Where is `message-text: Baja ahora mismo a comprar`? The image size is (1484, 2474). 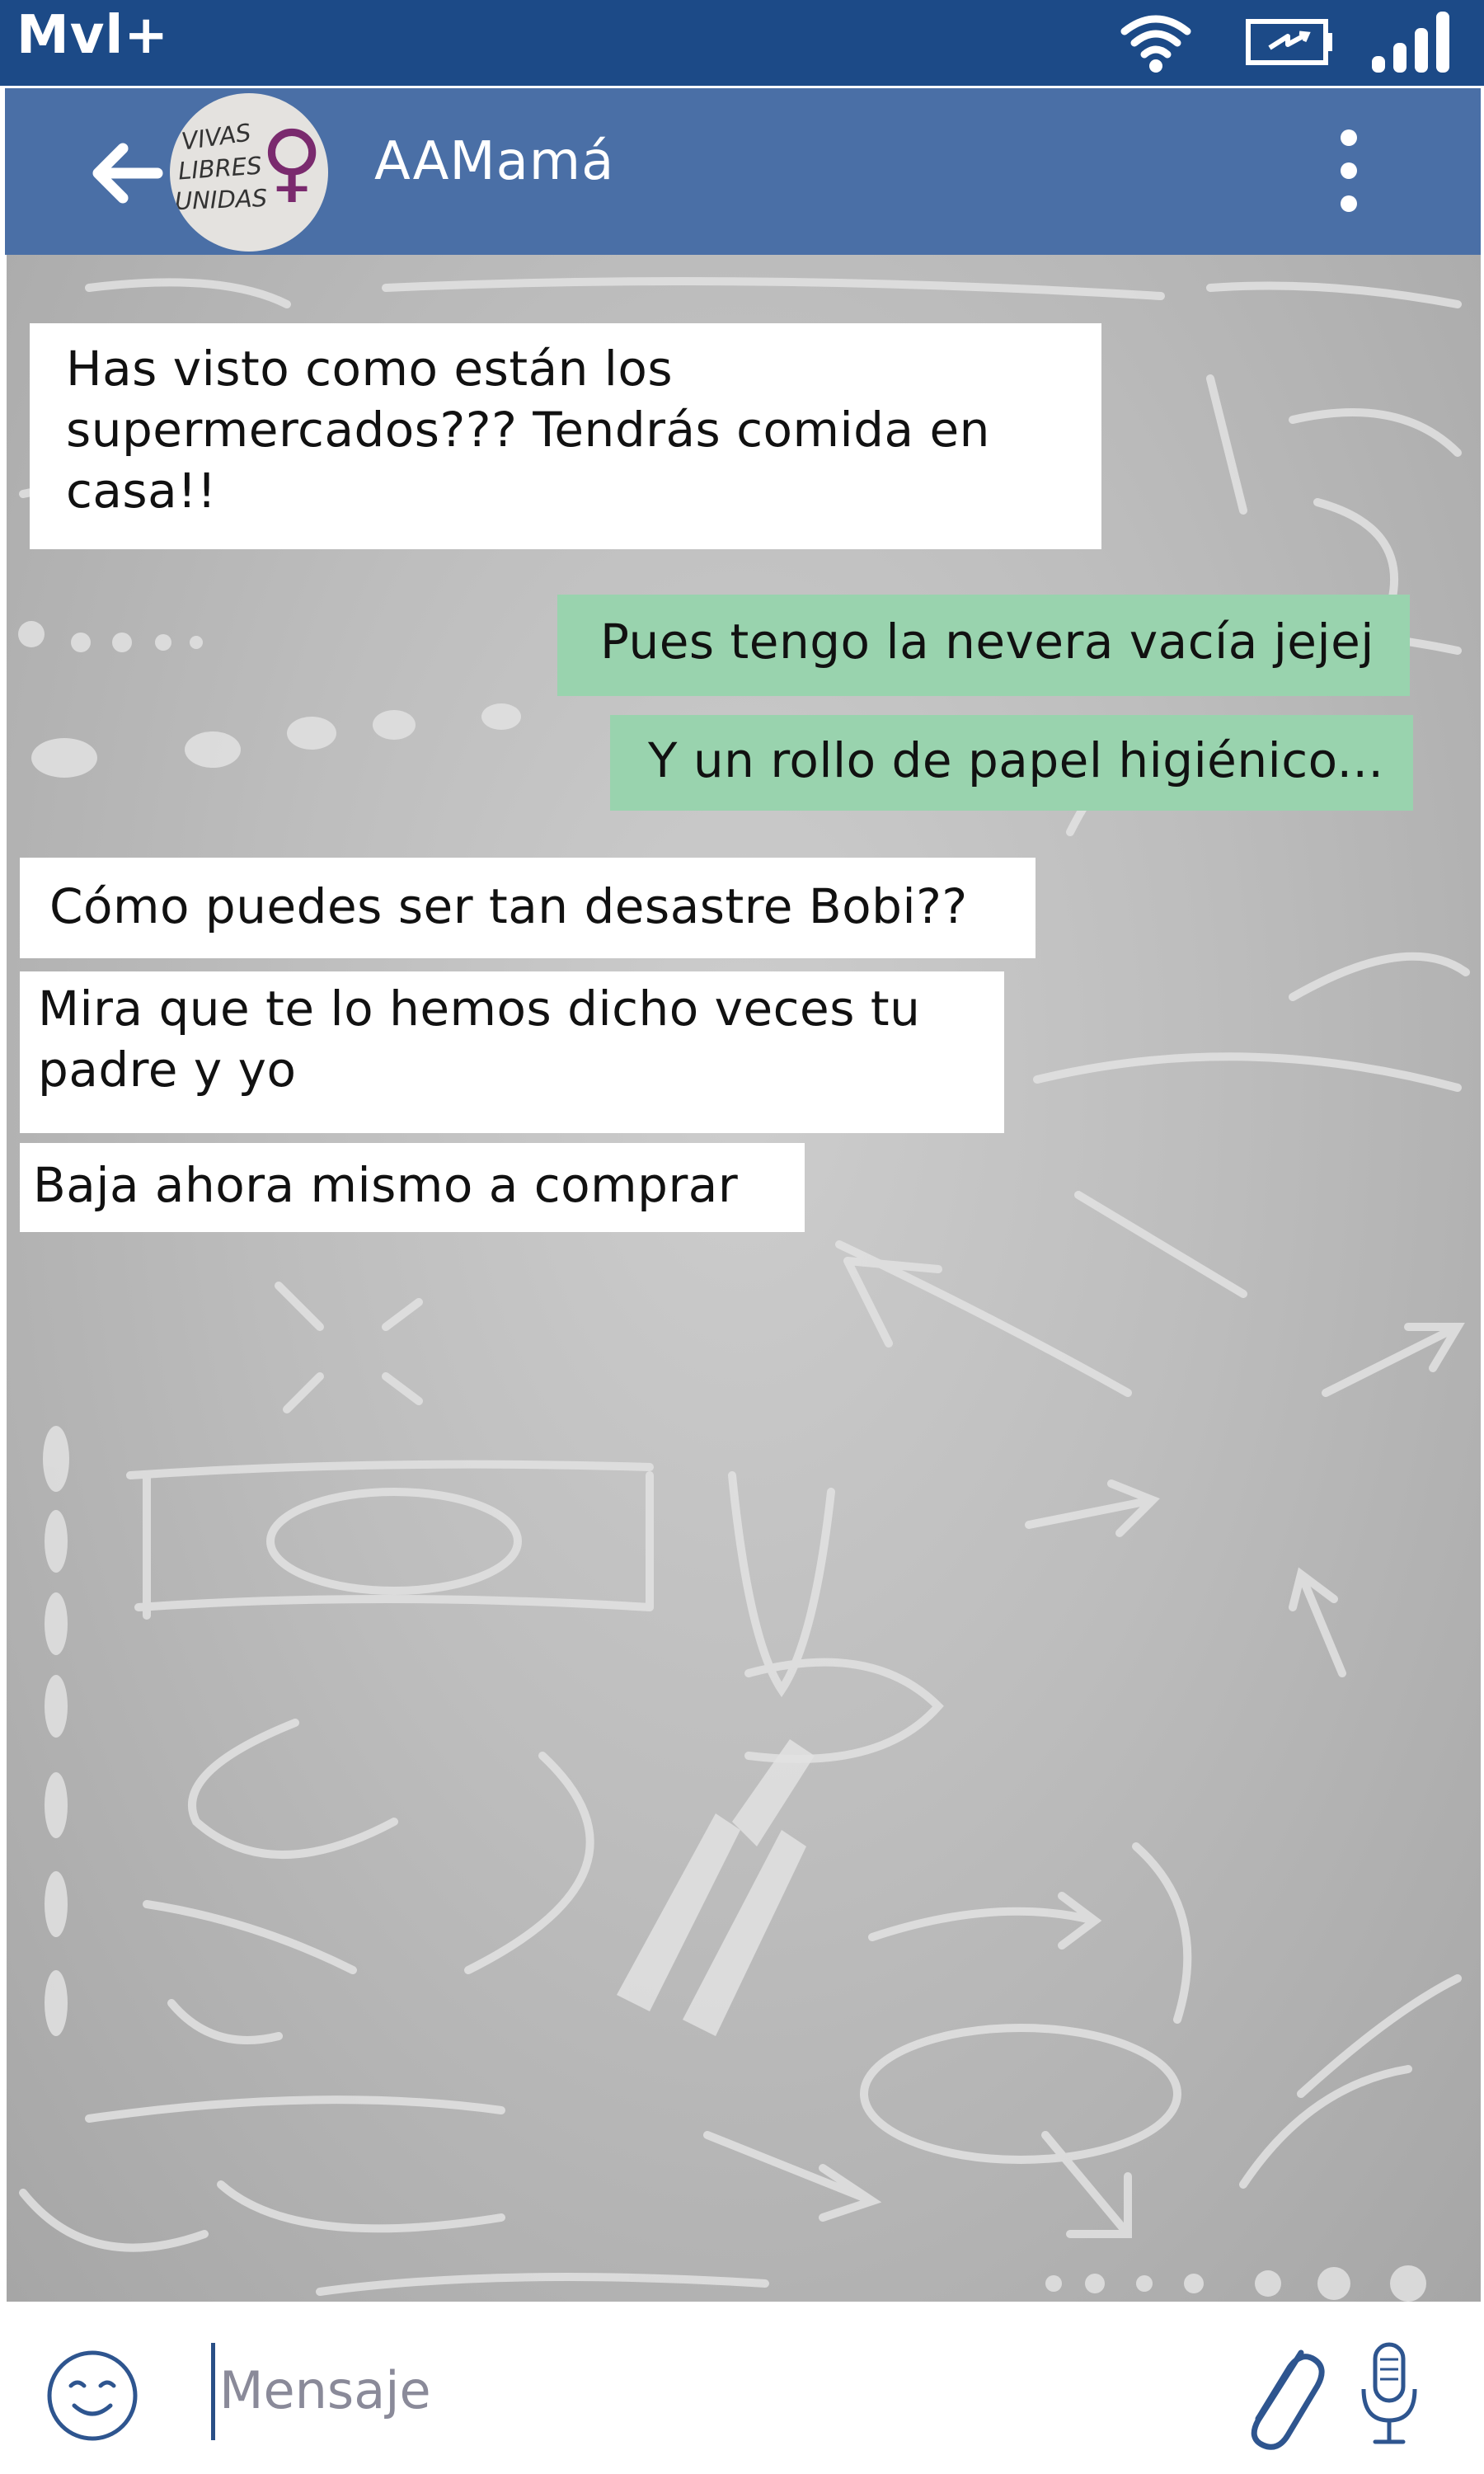
message-text: Baja ahora mismo a comprar is located at coordinates (386, 1185).